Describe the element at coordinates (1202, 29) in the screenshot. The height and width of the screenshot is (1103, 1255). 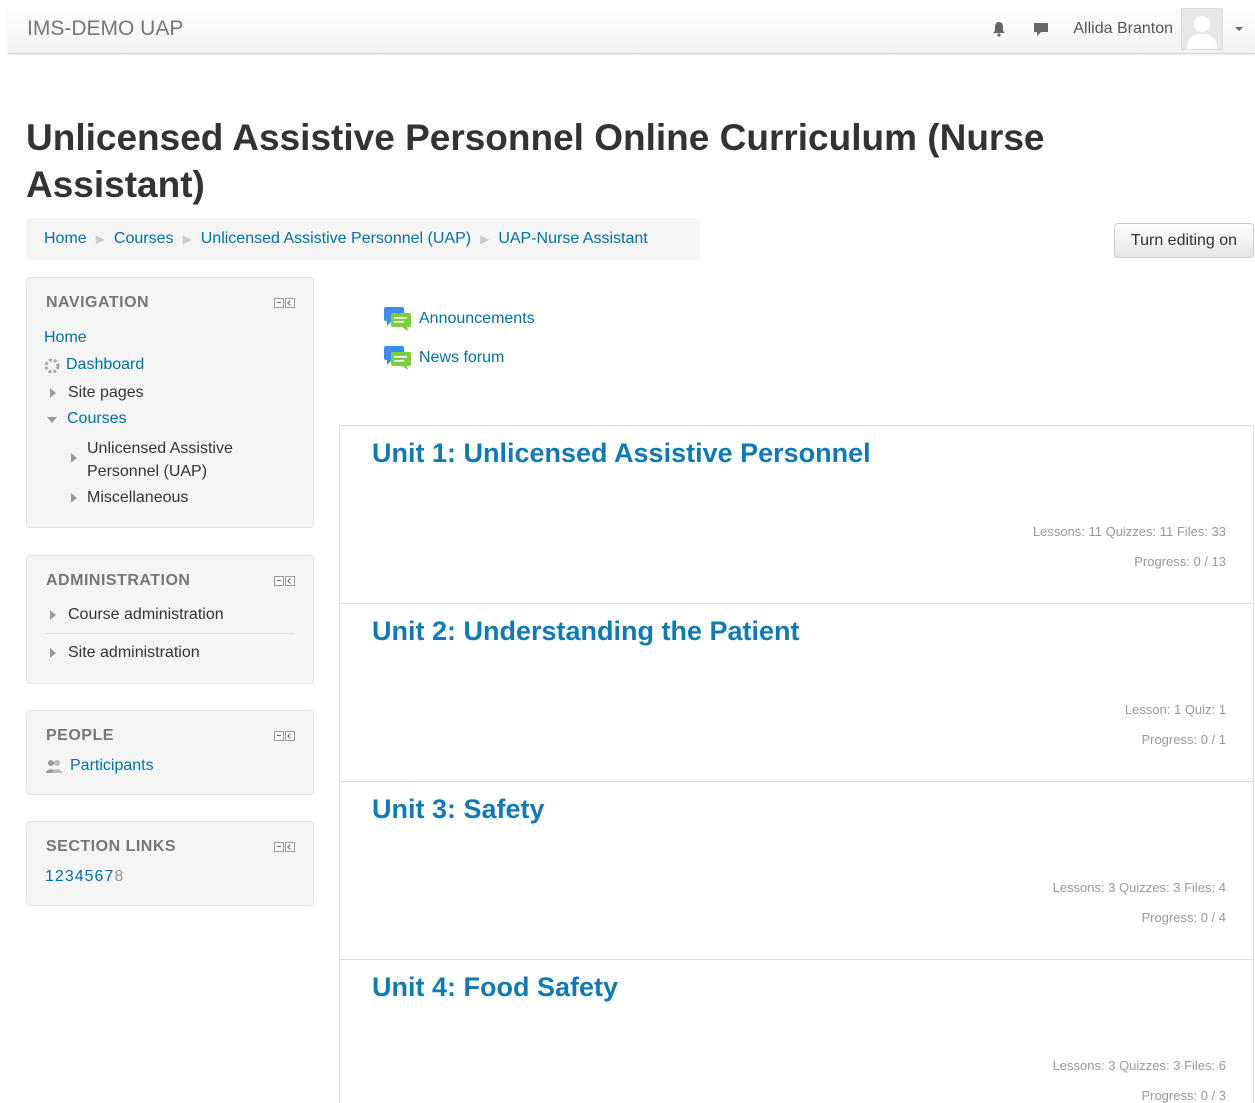
I see `avatar` at that location.